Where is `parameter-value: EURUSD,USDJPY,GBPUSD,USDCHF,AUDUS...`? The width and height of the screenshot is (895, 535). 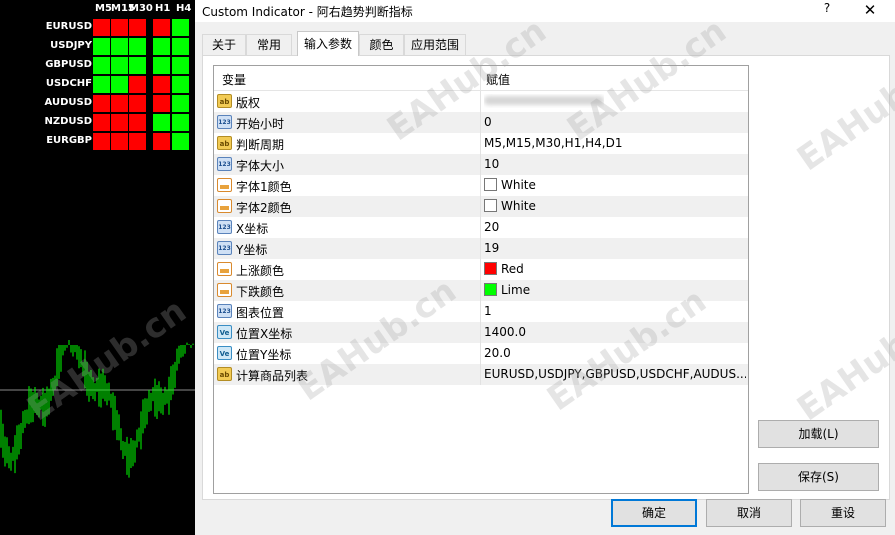 parameter-value: EURUSD,USDJPY,GBPUSD,USDCHF,AUDUS... is located at coordinates (615, 374).